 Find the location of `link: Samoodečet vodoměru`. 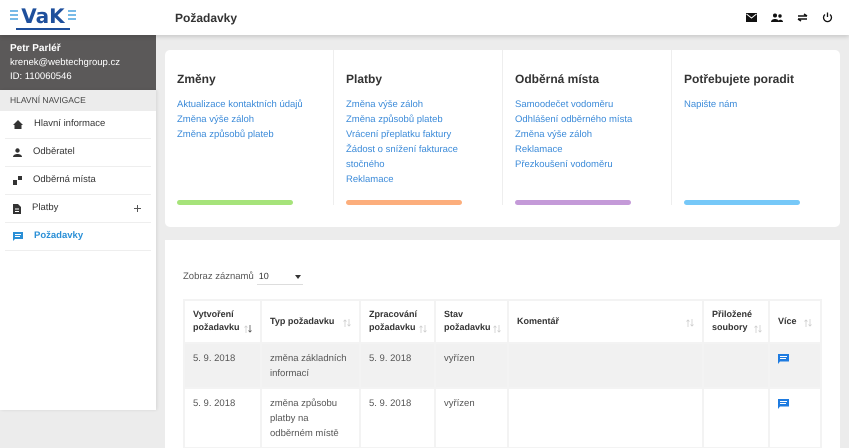

link: Samoodečet vodoměru is located at coordinates (587, 104).